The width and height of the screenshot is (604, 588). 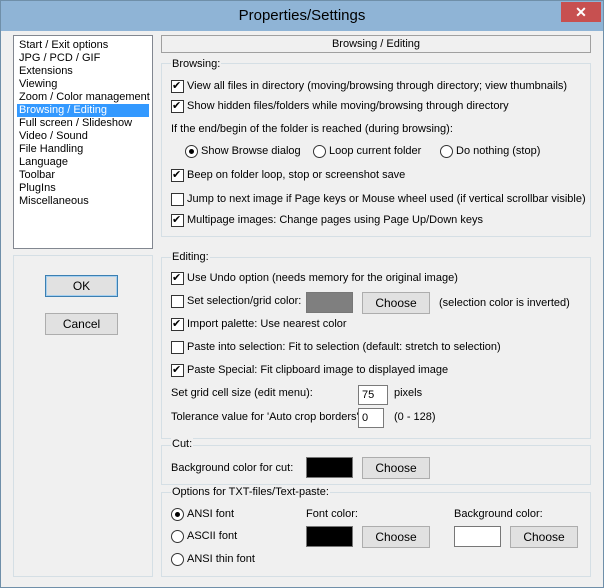 What do you see at coordinates (396, 537) in the screenshot?
I see `font-color-choose-button: Choose` at bounding box center [396, 537].